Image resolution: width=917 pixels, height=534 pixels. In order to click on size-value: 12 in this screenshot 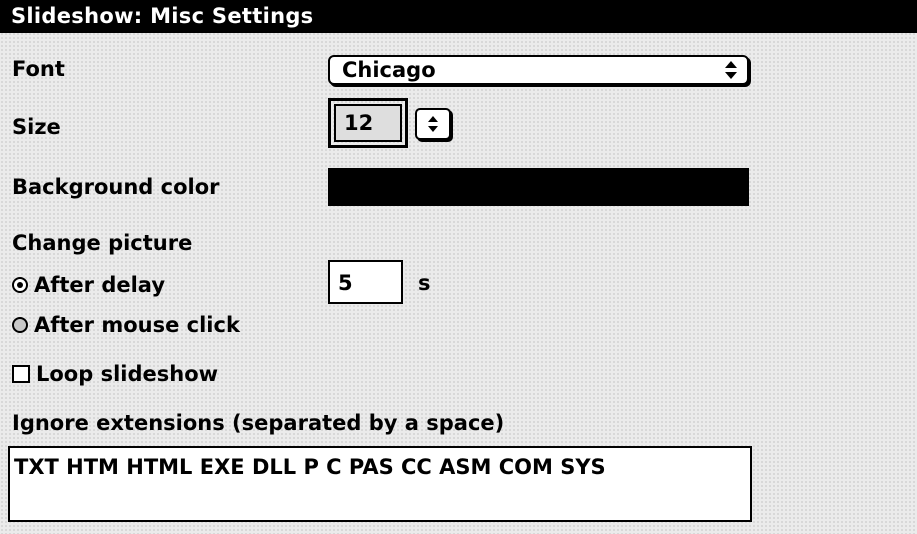, I will do `click(359, 123)`.